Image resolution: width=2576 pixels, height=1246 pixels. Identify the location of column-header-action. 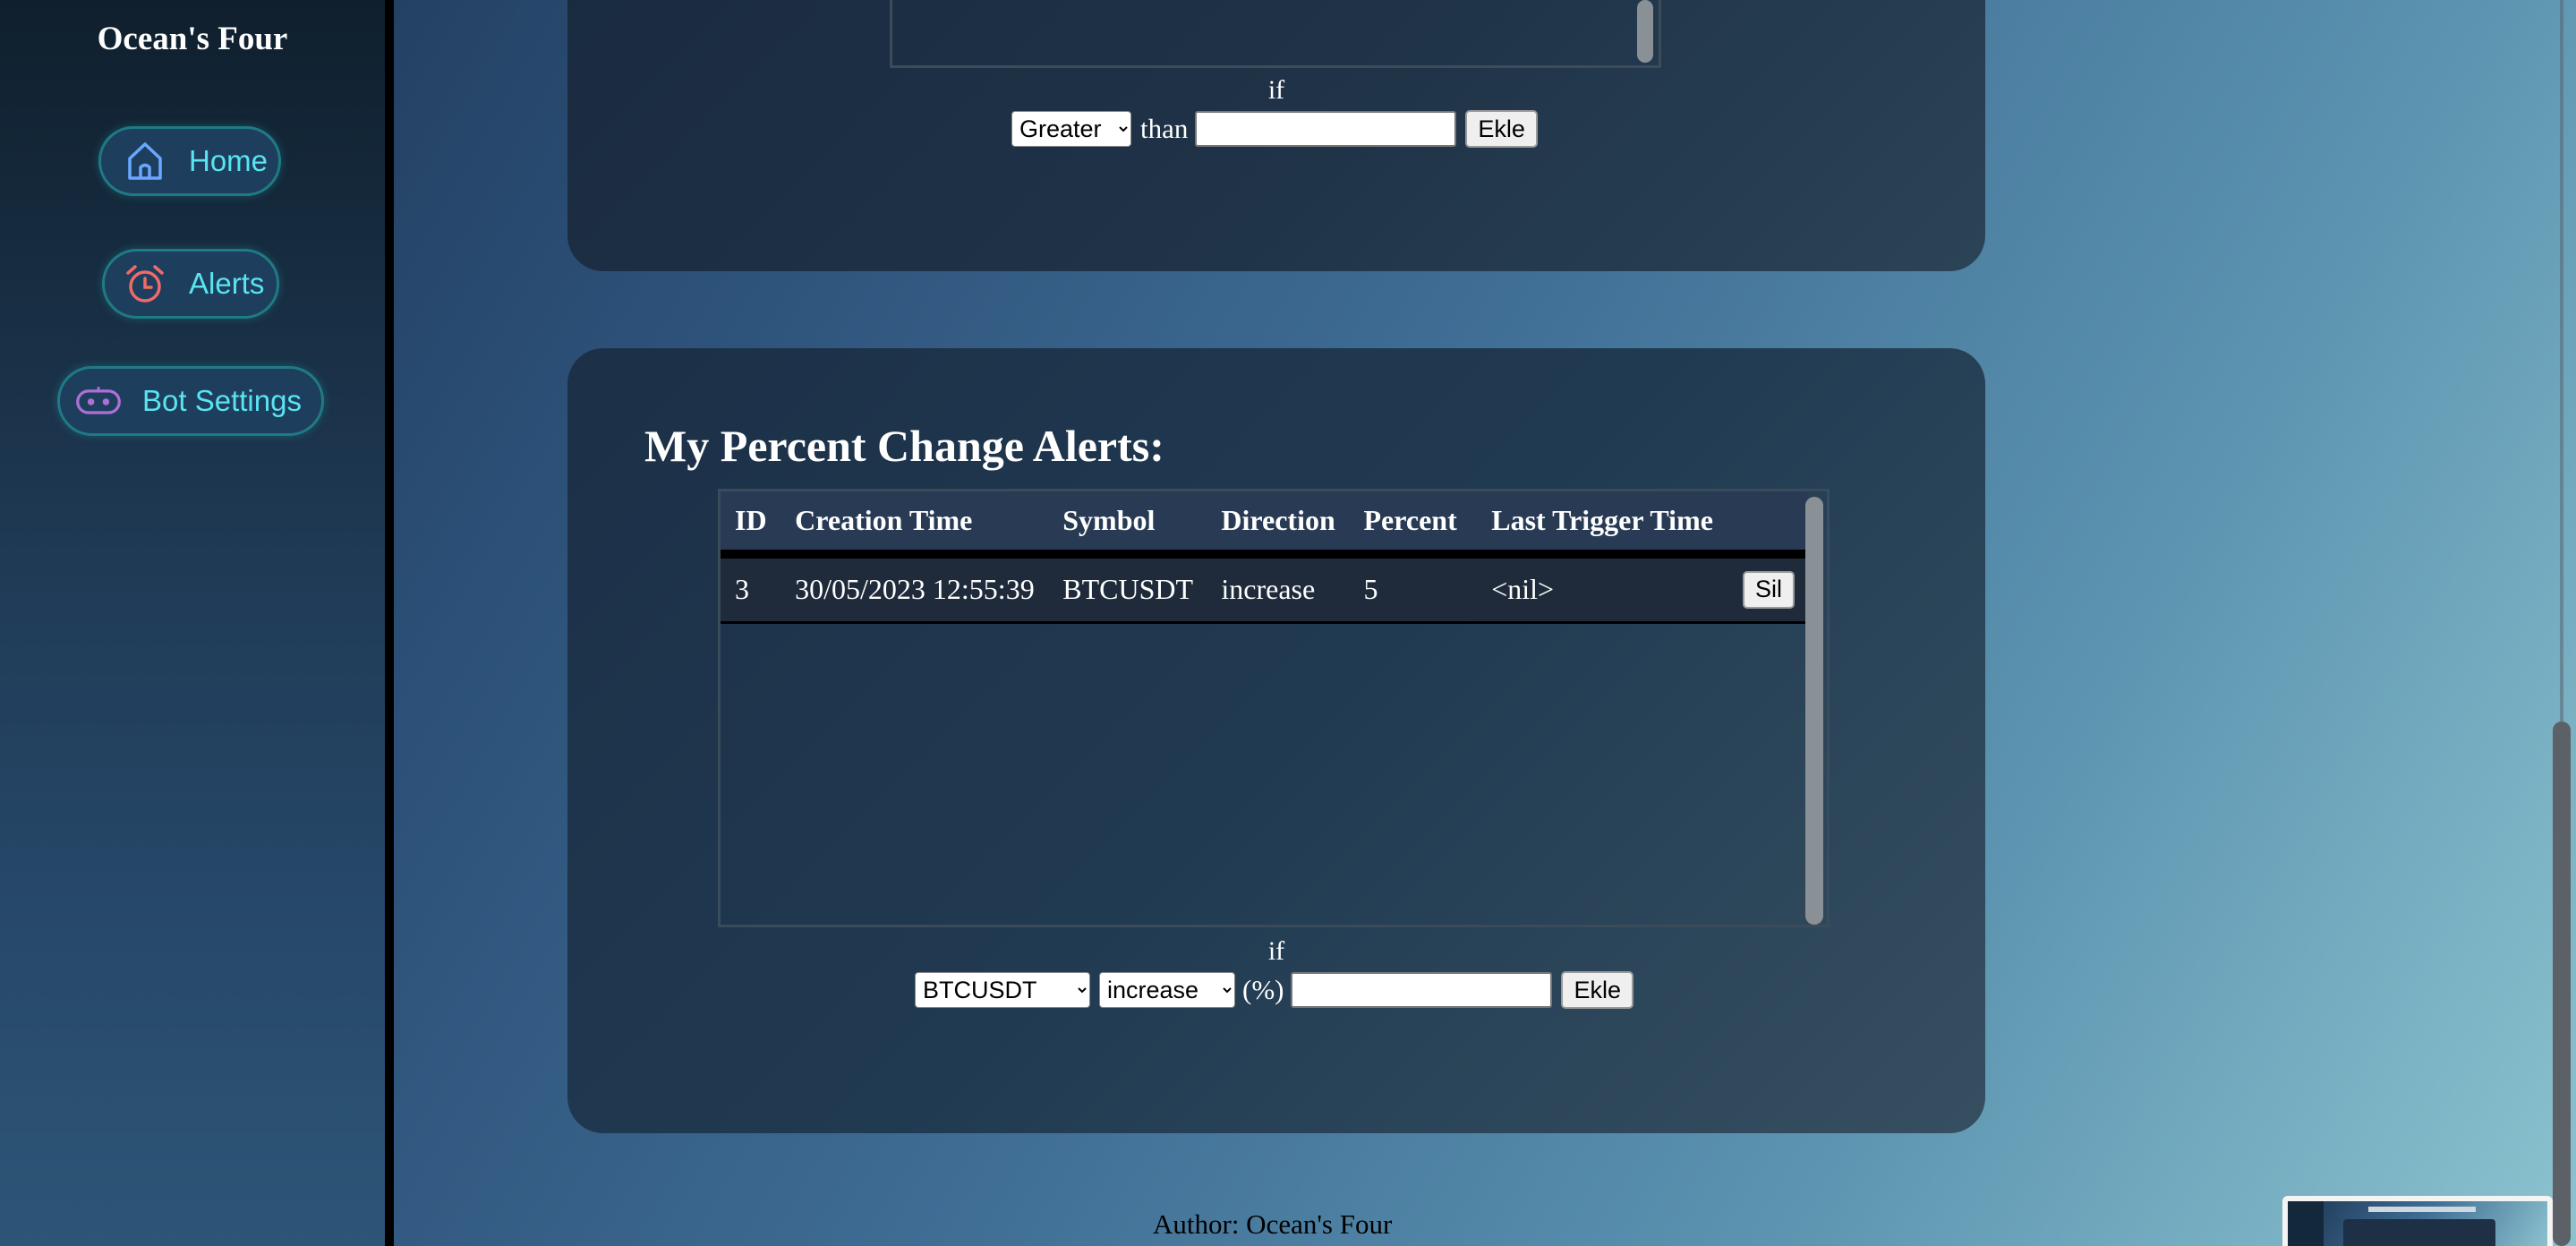
(1760, 522).